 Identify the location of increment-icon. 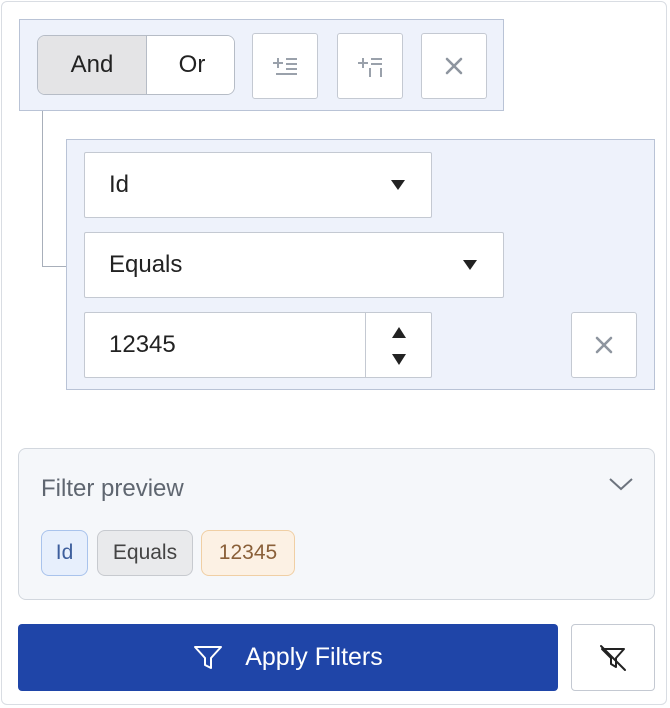
(399, 332).